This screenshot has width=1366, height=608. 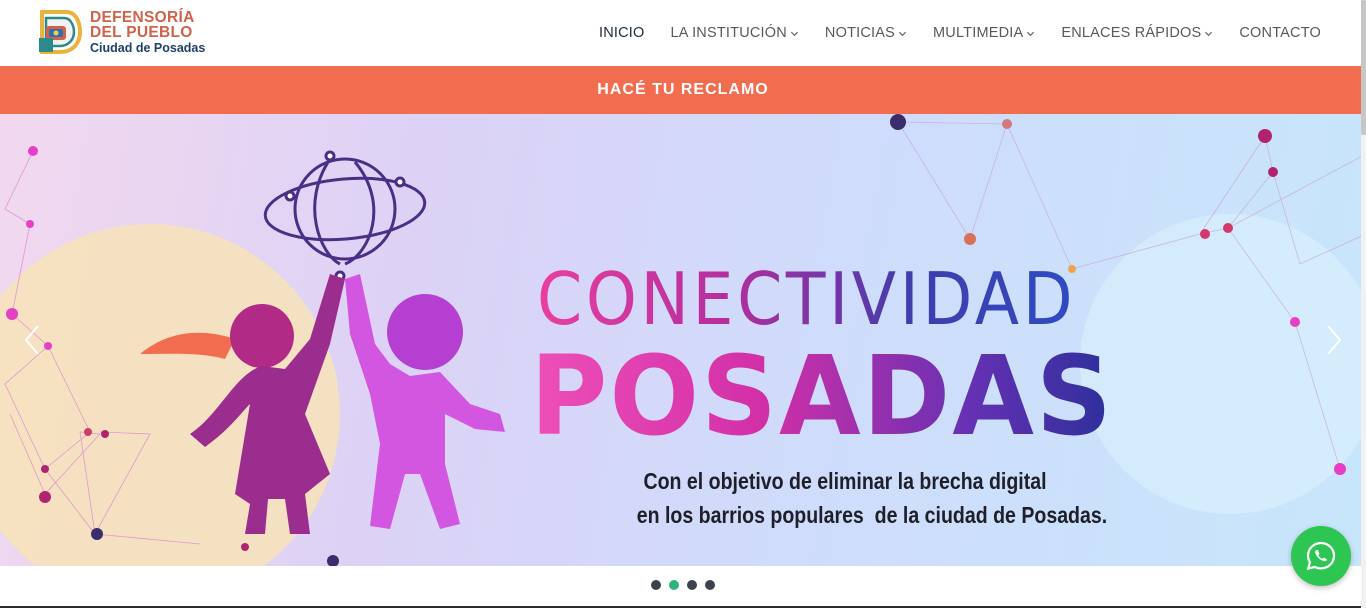 I want to click on scrollbar-thumb, so click(x=1363, y=67).